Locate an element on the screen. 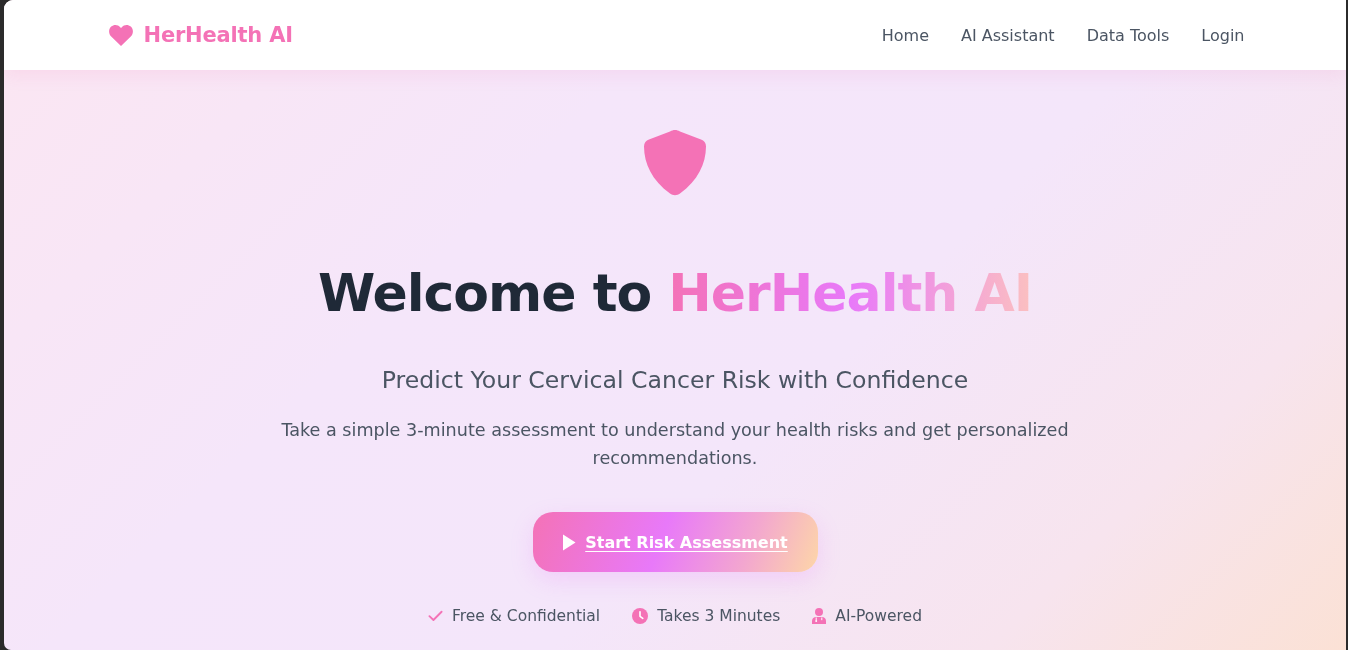 Image resolution: width=1348 pixels, height=650 pixels. nav-link: Home is located at coordinates (905, 35).